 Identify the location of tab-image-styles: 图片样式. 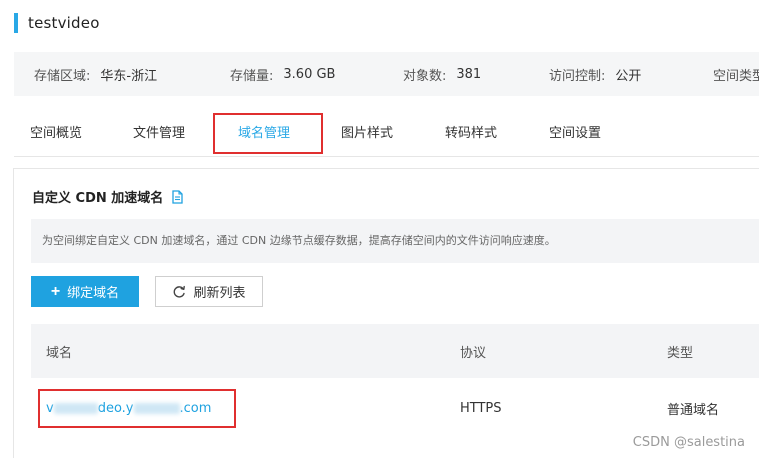
(367, 134).